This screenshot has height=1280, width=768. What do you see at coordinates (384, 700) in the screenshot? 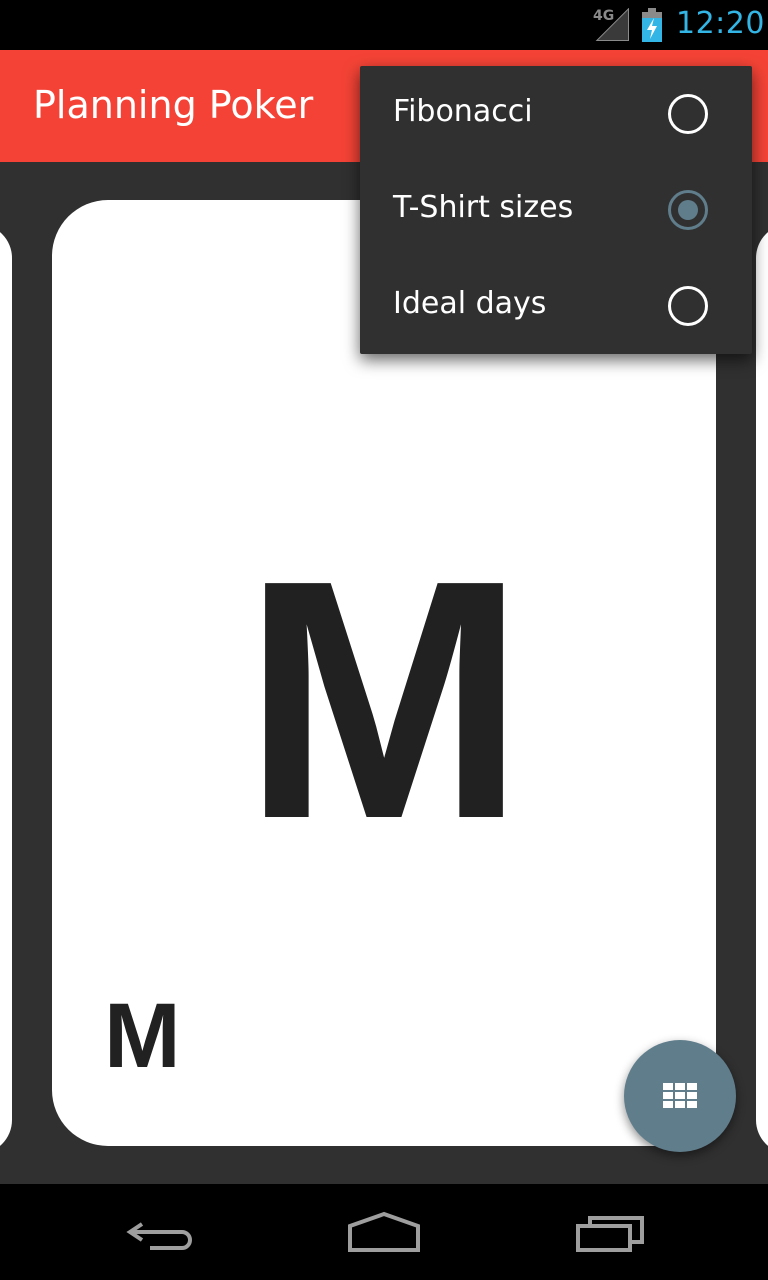
I see `card-value: M` at bounding box center [384, 700].